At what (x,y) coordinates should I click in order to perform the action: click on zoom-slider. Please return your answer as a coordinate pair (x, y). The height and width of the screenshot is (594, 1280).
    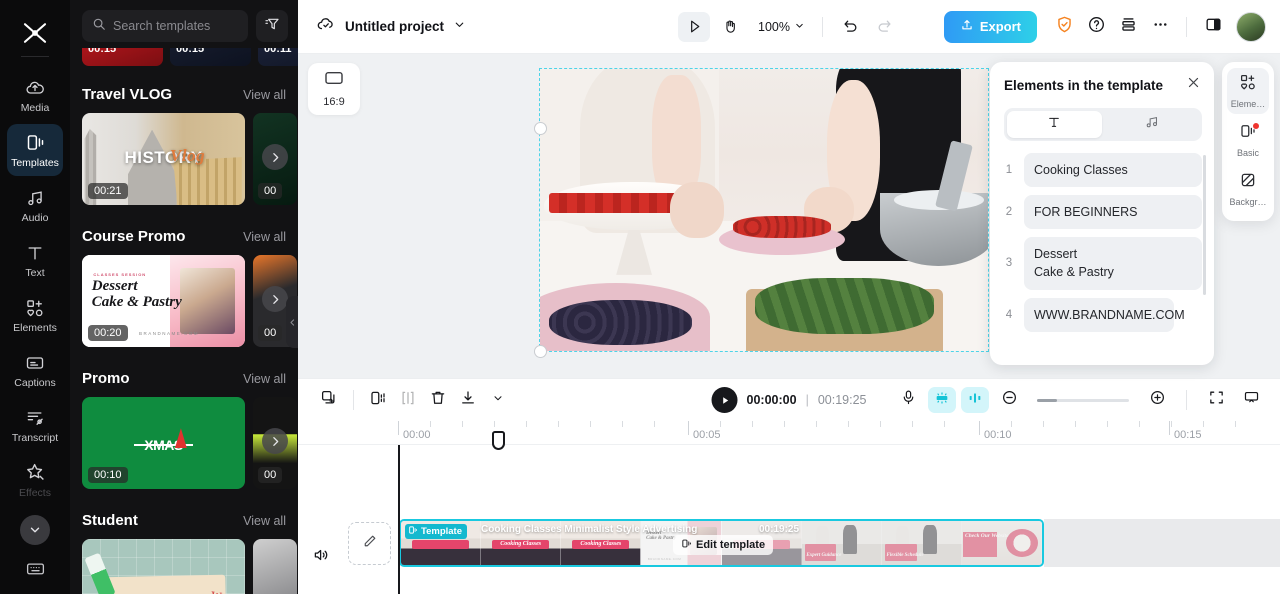
    Looking at the image, I should click on (1083, 400).